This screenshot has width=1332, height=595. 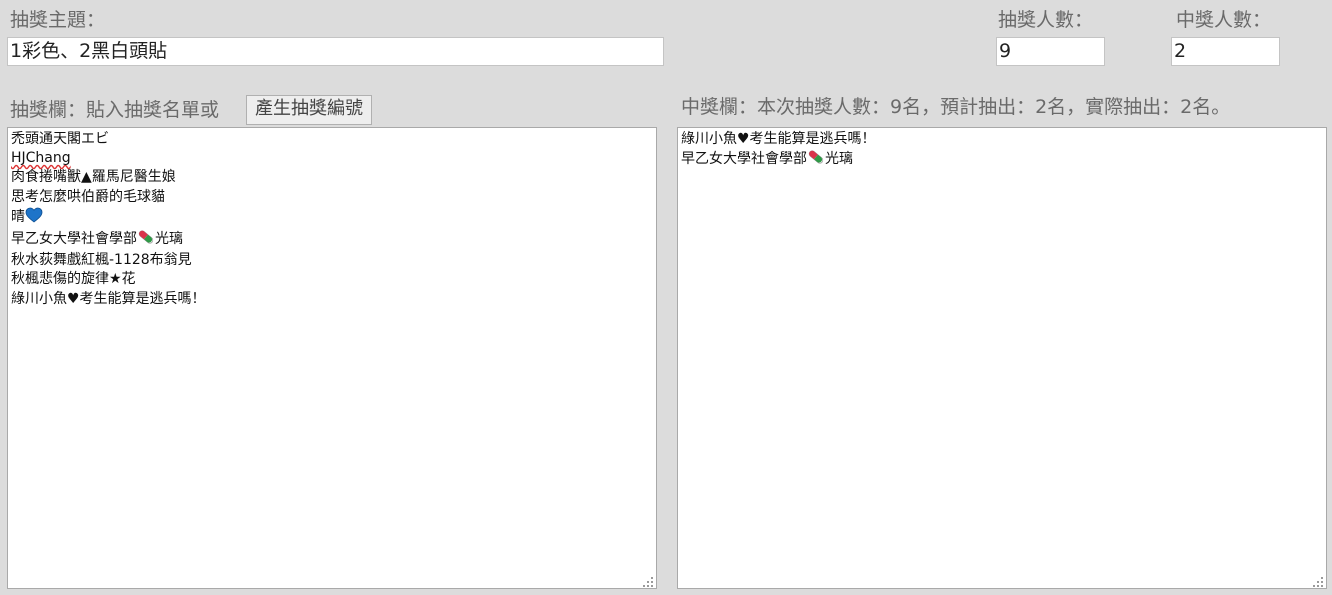 I want to click on entry-line: 早乙女大學社會學部 光璃, so click(x=332, y=240).